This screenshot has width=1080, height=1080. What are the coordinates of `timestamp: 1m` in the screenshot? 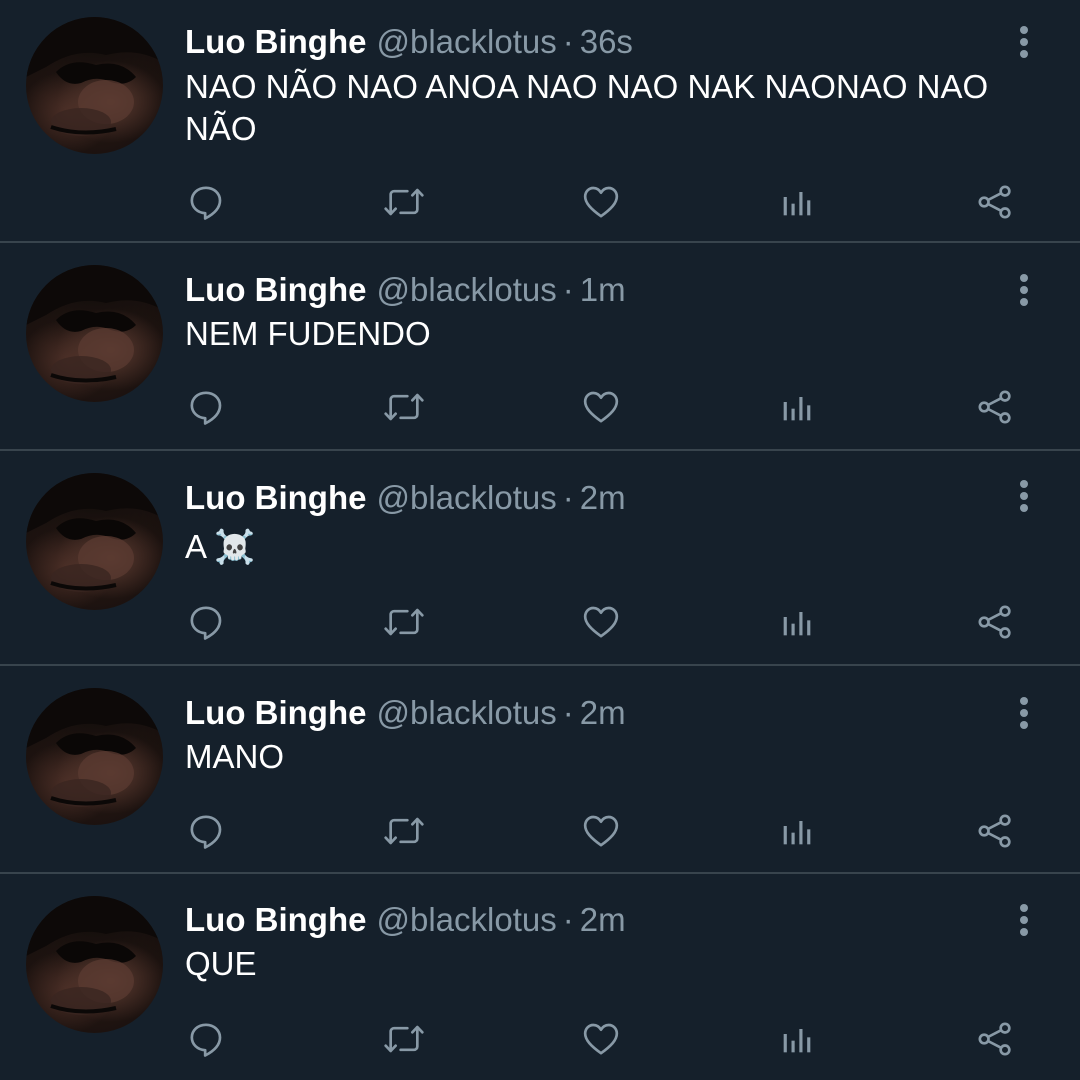 It's located at (603, 289).